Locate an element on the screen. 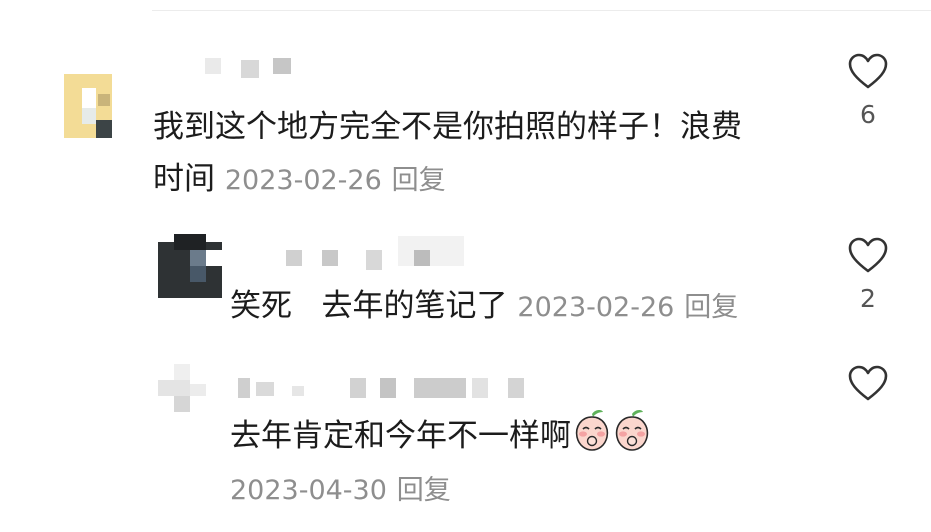 Image resolution: width=931 pixels, height=532 pixels. comment-text: 我到这个地方完全不是你拍照的样子！浪费 is located at coordinates (447, 127).